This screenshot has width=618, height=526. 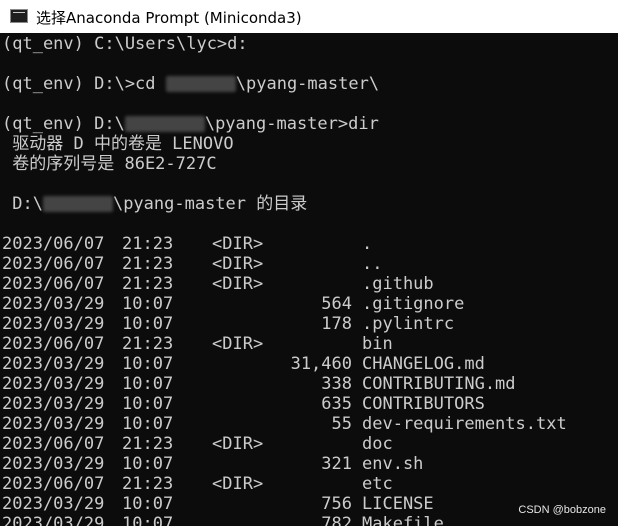 I want to click on file-name: bin, so click(x=377, y=344).